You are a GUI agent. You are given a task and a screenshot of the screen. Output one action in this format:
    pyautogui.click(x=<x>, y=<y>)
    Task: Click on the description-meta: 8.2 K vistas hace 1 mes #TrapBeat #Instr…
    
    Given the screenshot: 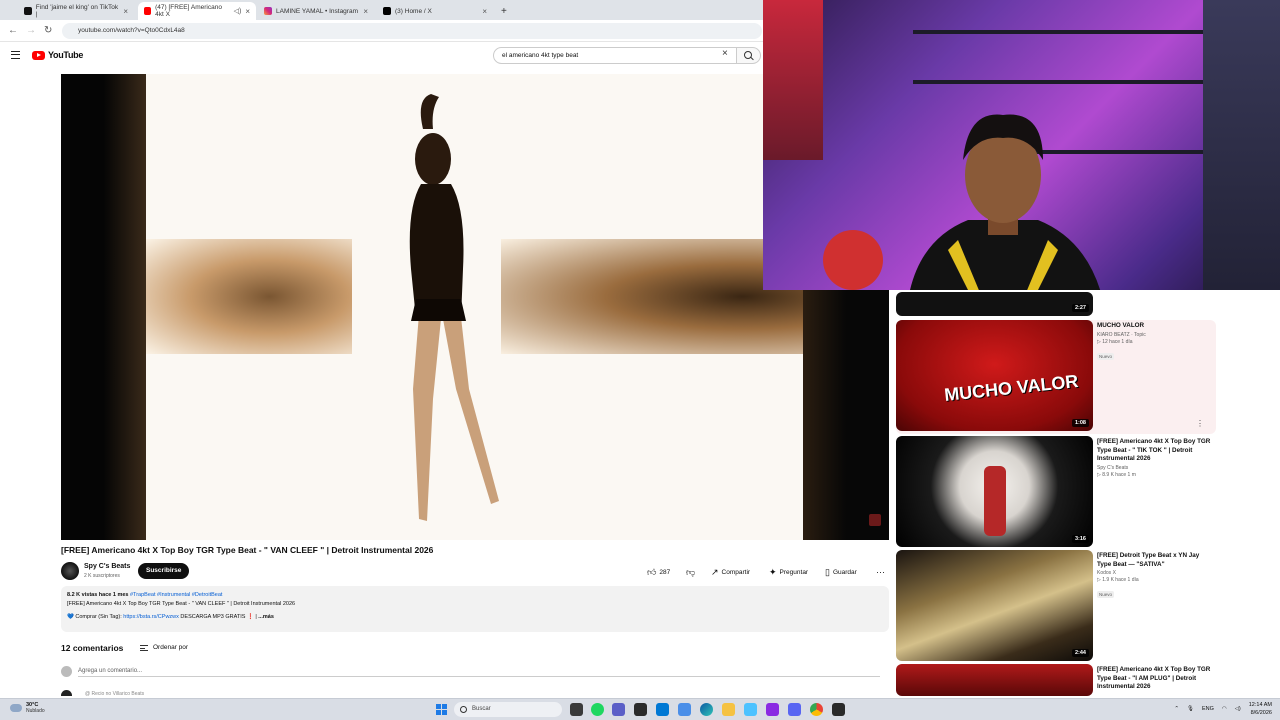 What is the action you would take?
    pyautogui.click(x=475, y=595)
    